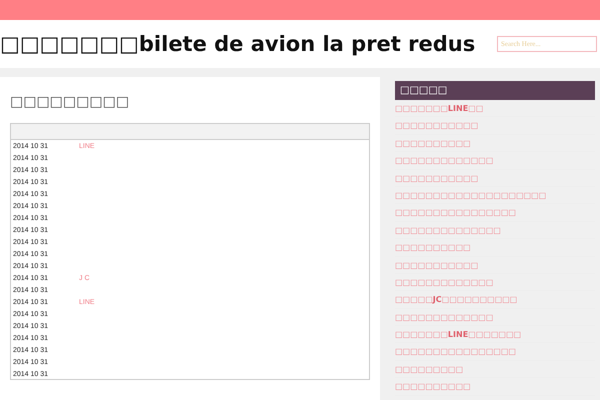 The height and width of the screenshot is (400, 600). I want to click on sidebar-link: □□□□□JC□□□□□□□□□□, so click(495, 300).